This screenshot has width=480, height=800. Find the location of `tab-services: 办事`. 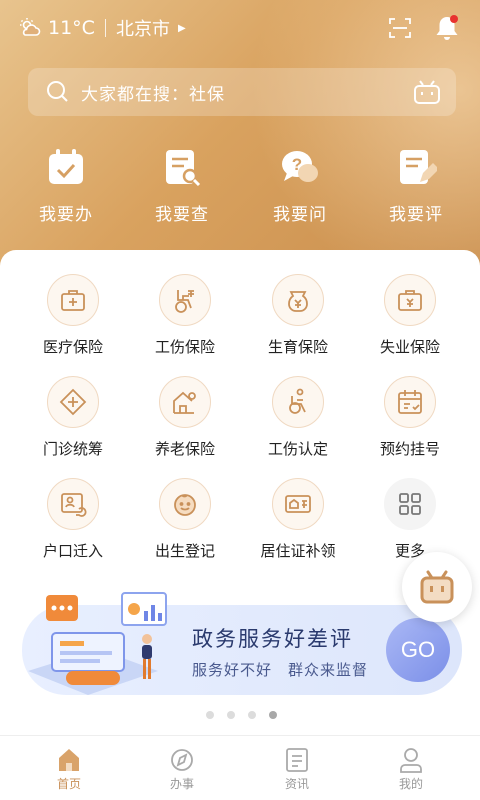

tab-services: 办事 is located at coordinates (182, 768).